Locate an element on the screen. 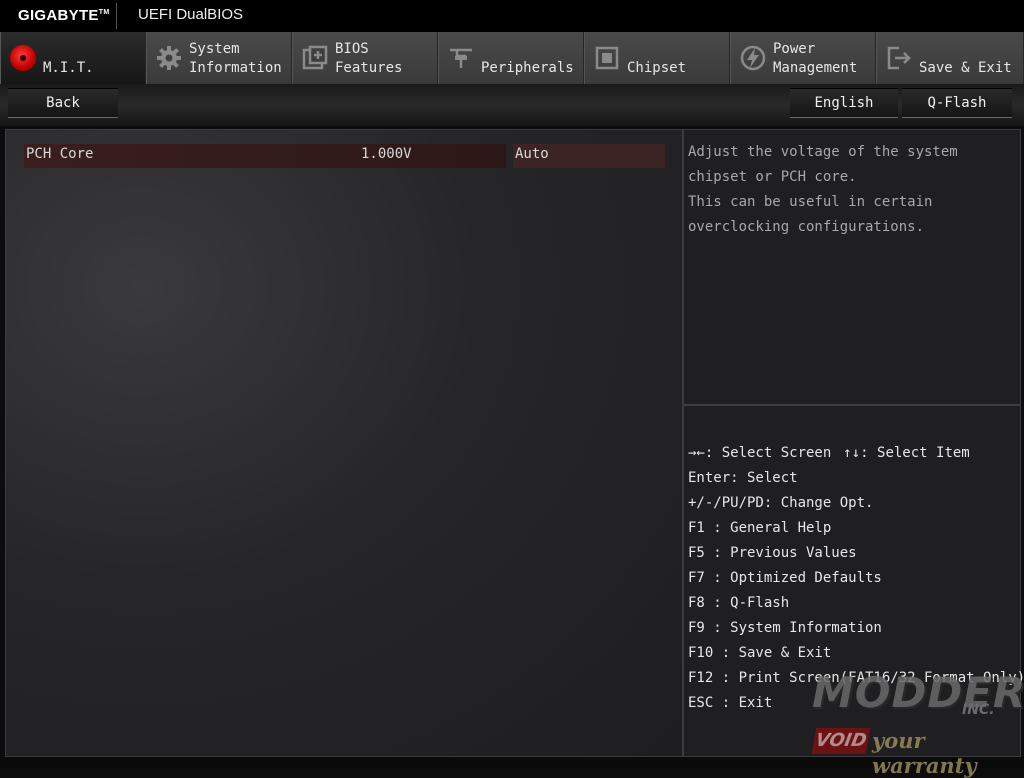 This screenshot has width=1024, height=778. setting-row-pch-core: PCH Core 1.000V Auto is located at coordinates (345, 156).